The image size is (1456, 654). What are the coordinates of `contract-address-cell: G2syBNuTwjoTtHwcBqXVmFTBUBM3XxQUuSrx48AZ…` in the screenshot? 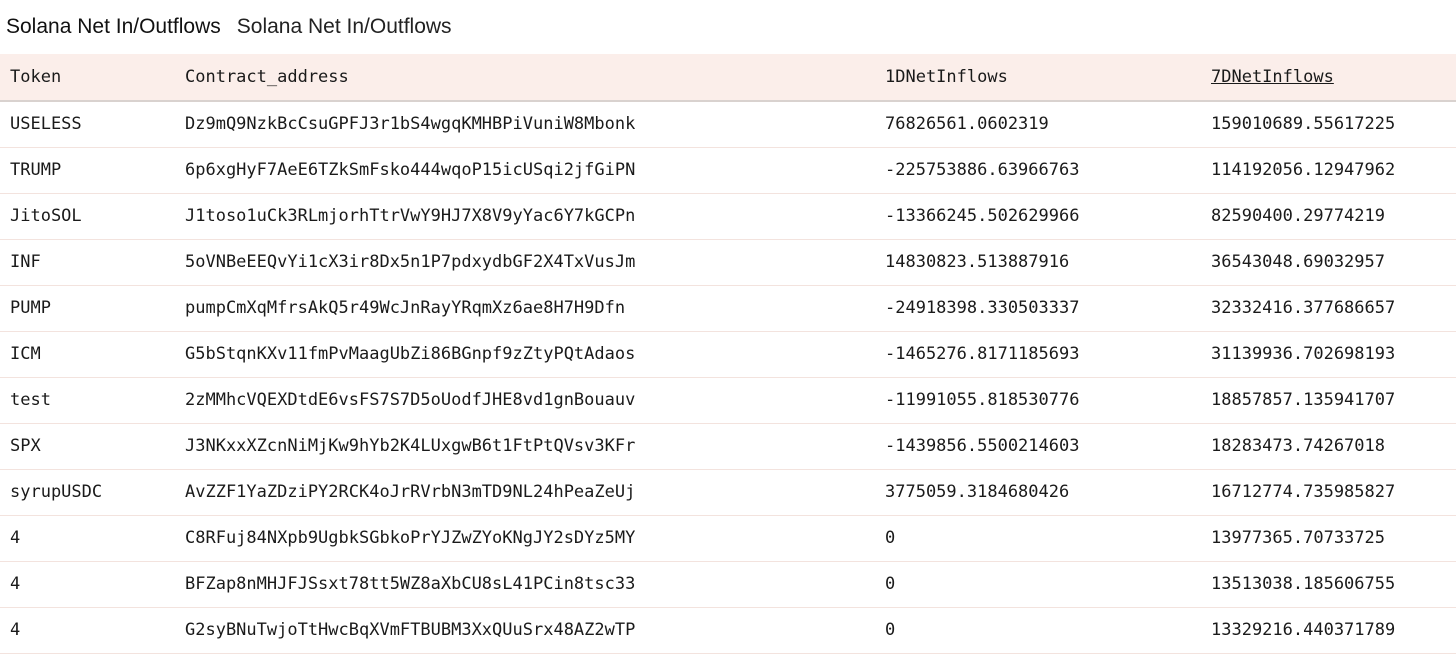 It's located at (525, 630).